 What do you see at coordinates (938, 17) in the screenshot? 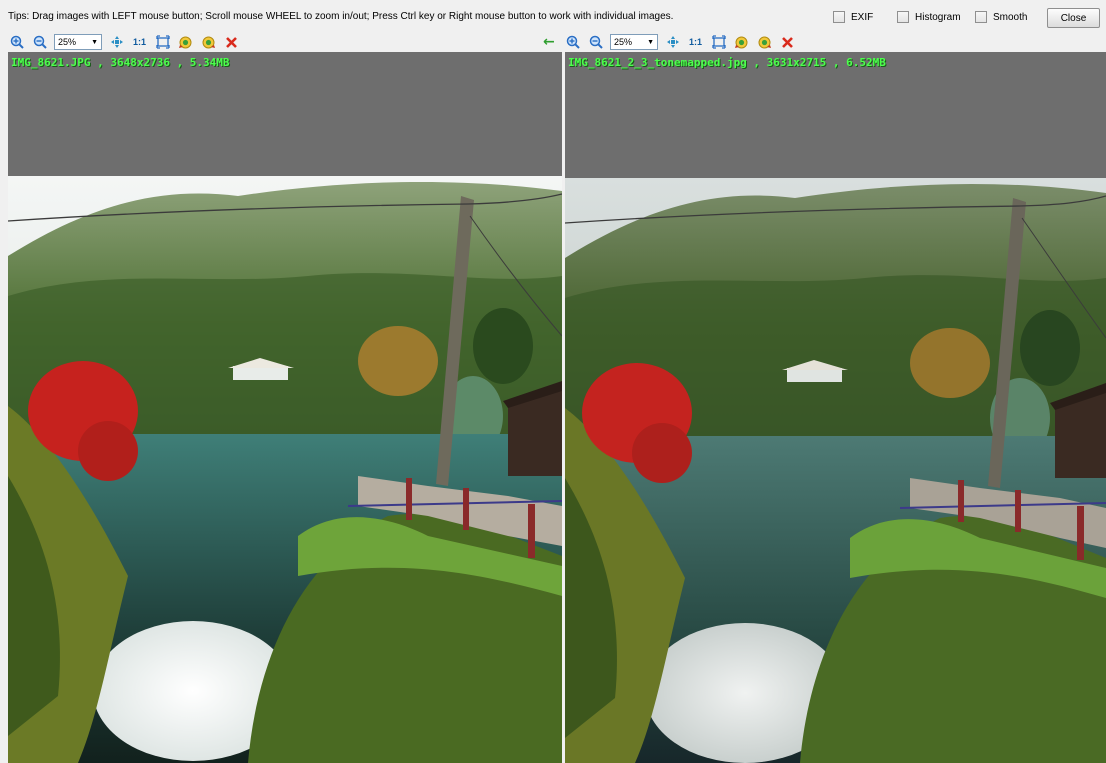
I see `histogram-label: Histogram` at bounding box center [938, 17].